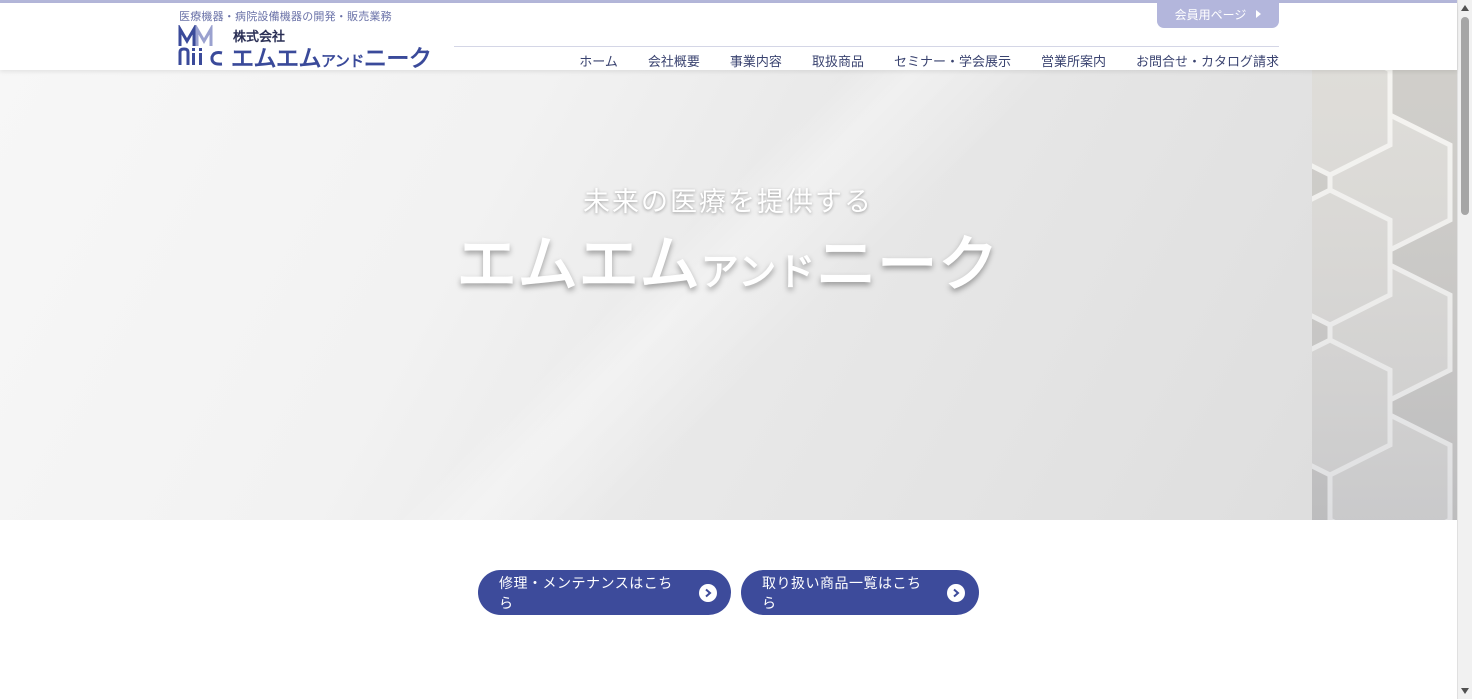  I want to click on header-divider, so click(866, 46).